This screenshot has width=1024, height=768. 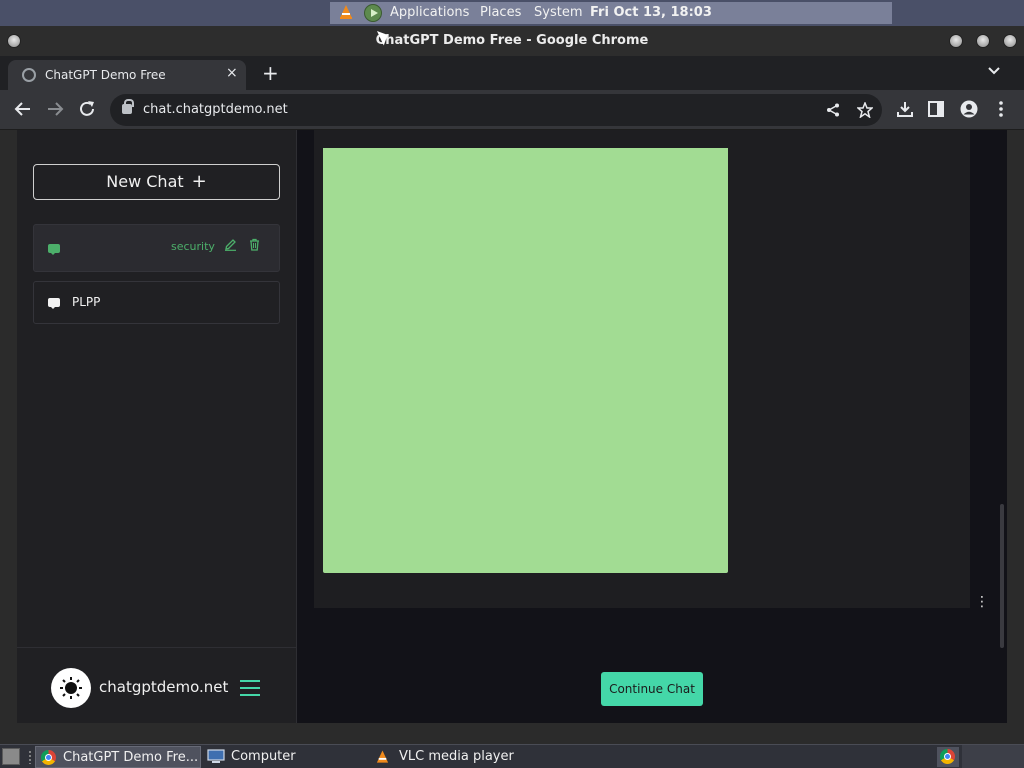 I want to click on minimize-button, so click(x=956, y=41).